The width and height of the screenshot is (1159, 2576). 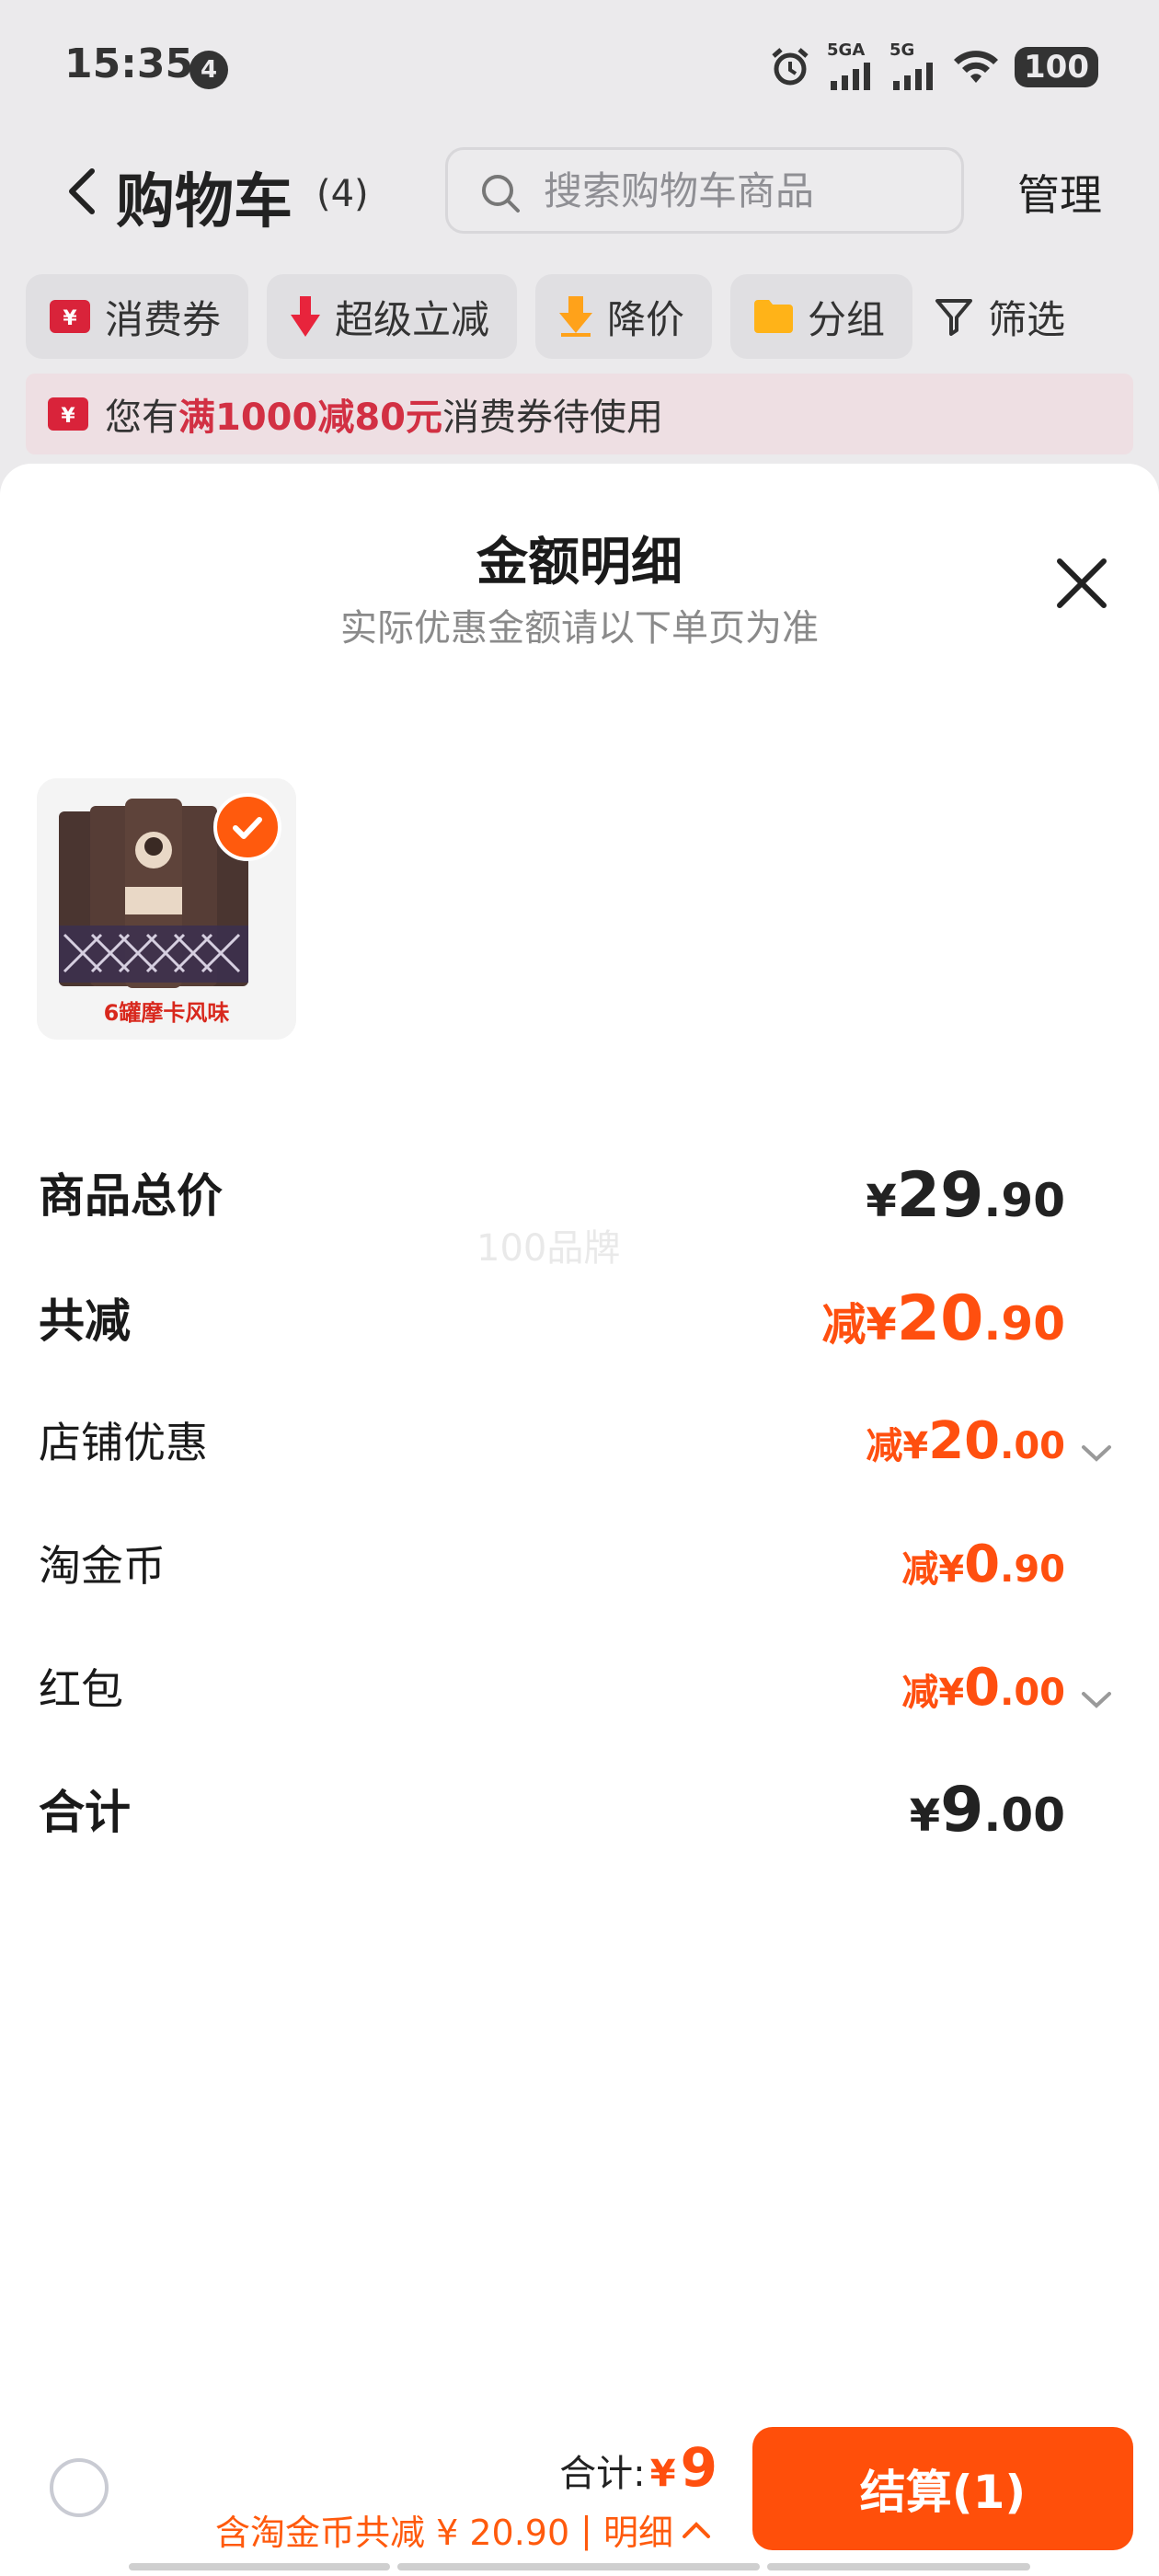 I want to click on filter-chip-coupon: ¥ 消费券, so click(x=137, y=316).